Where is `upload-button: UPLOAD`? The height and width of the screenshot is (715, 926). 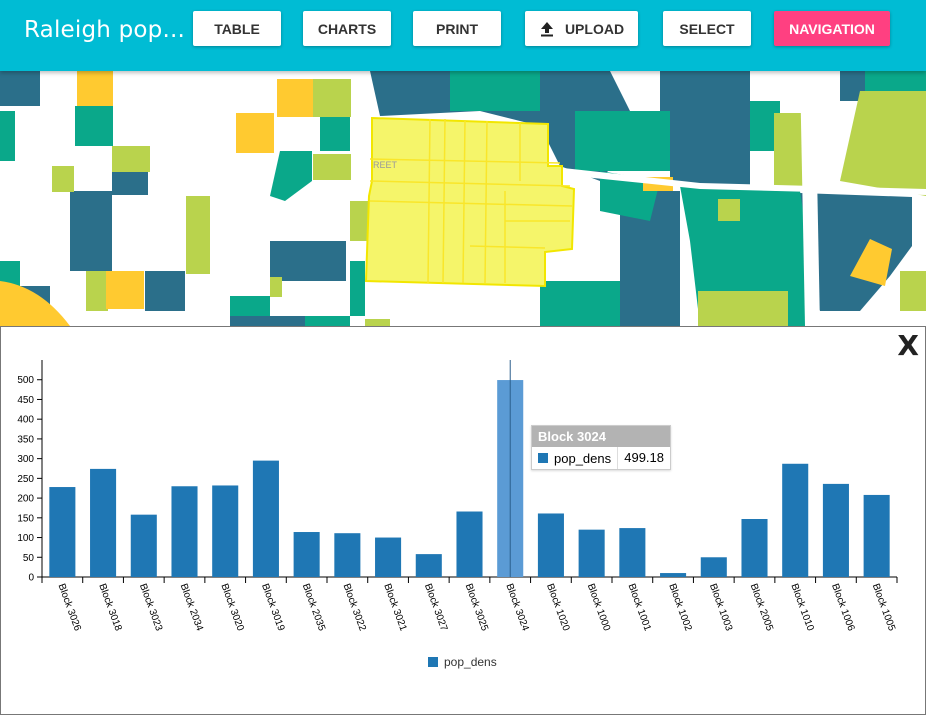
upload-button: UPLOAD is located at coordinates (581, 28).